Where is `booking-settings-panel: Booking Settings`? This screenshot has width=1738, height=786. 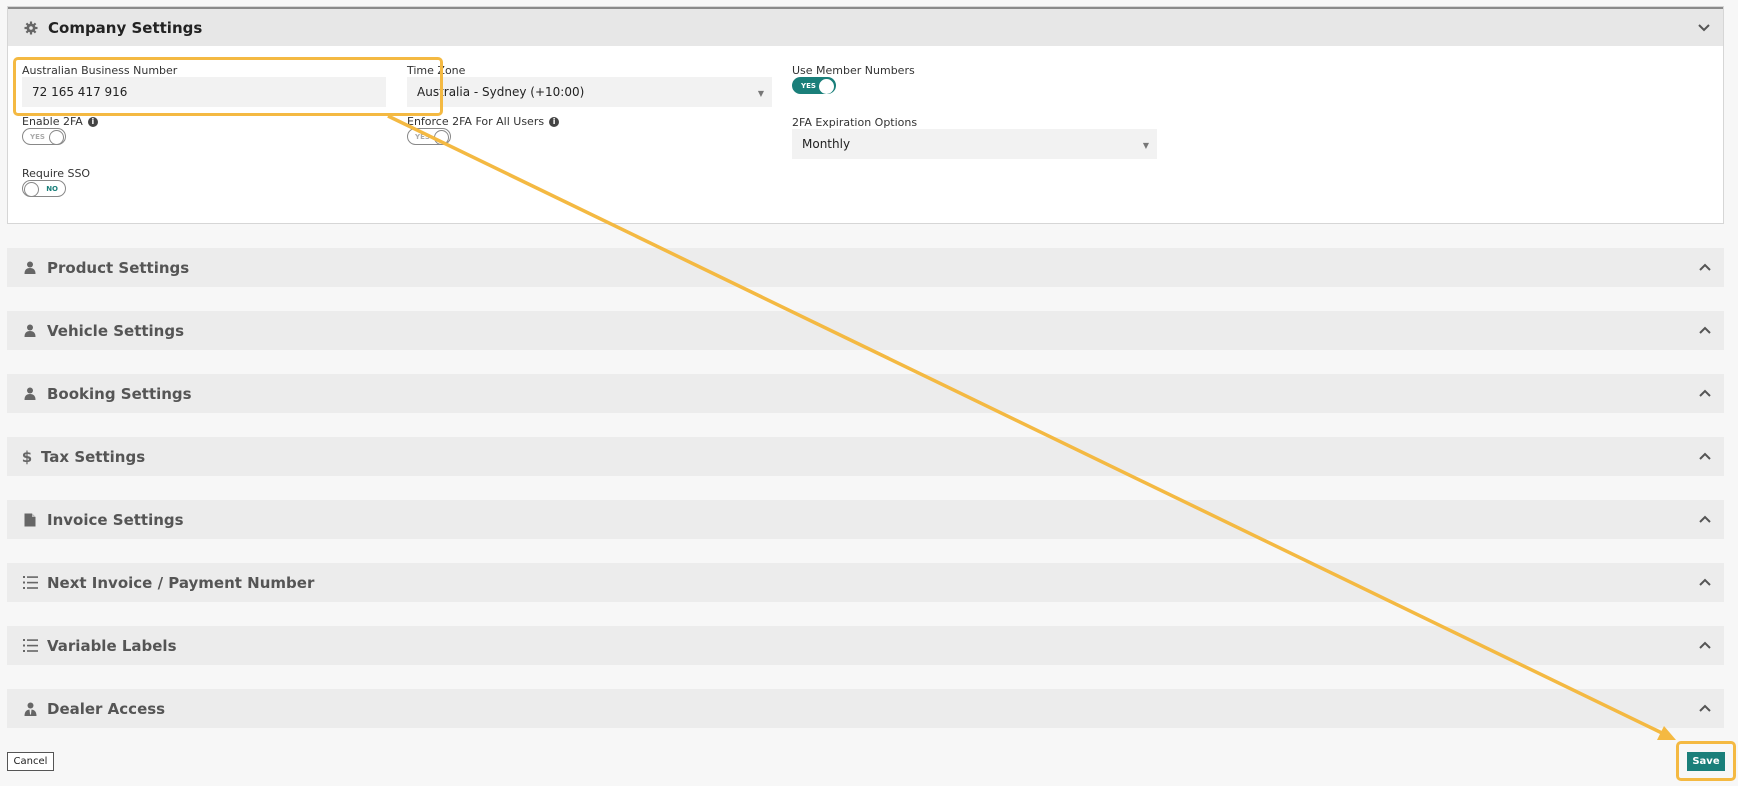
booking-settings-panel: Booking Settings is located at coordinates (865, 393).